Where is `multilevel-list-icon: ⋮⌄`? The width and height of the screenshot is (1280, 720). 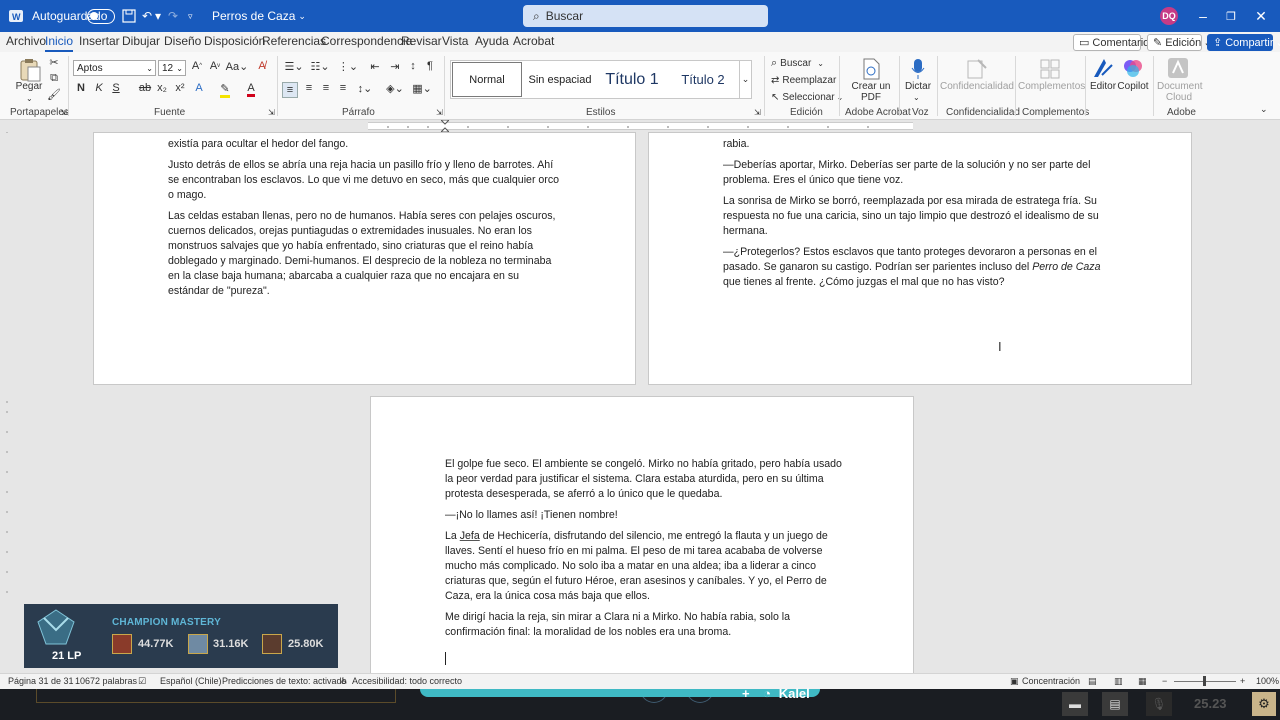
multilevel-list-icon: ⋮⌄ is located at coordinates (348, 66).